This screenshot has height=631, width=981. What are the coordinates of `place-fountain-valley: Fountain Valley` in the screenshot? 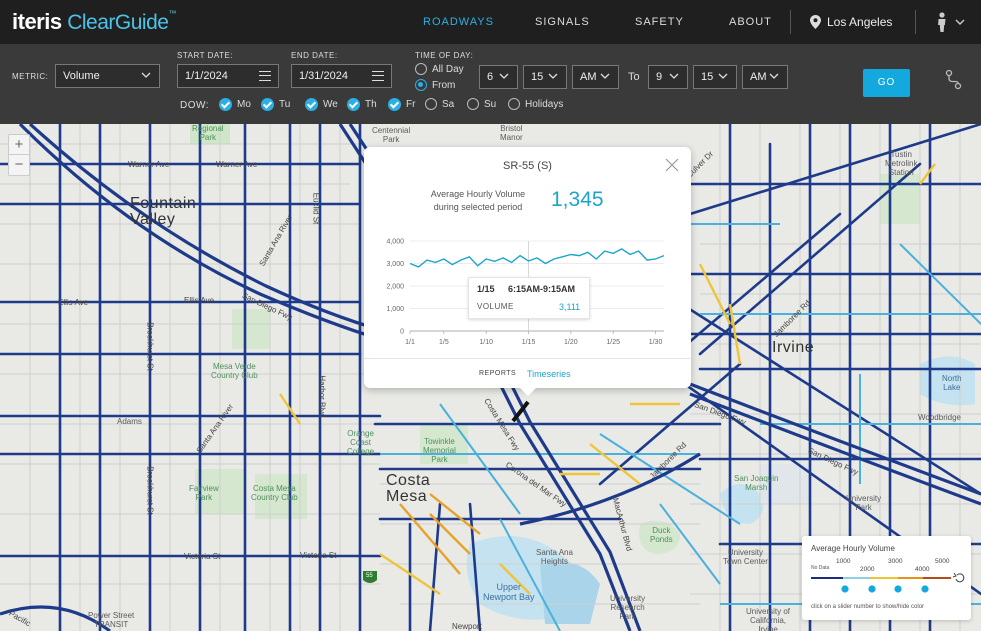 It's located at (163, 211).